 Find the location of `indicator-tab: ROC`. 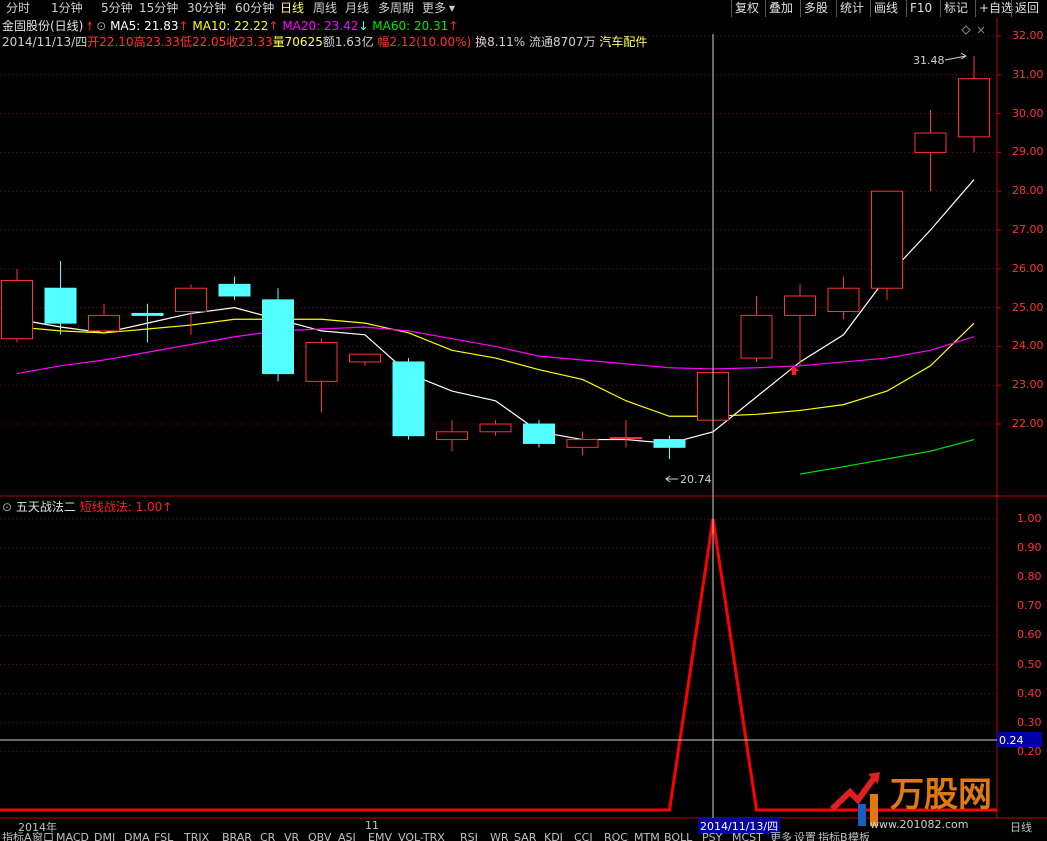

indicator-tab: ROC is located at coordinates (616, 836).